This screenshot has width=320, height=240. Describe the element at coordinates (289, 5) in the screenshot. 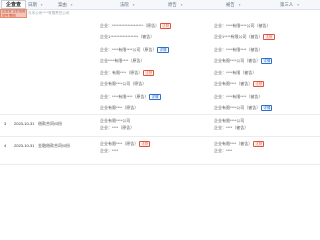

I see `column-header-third-party: 第三人 ▾` at that location.